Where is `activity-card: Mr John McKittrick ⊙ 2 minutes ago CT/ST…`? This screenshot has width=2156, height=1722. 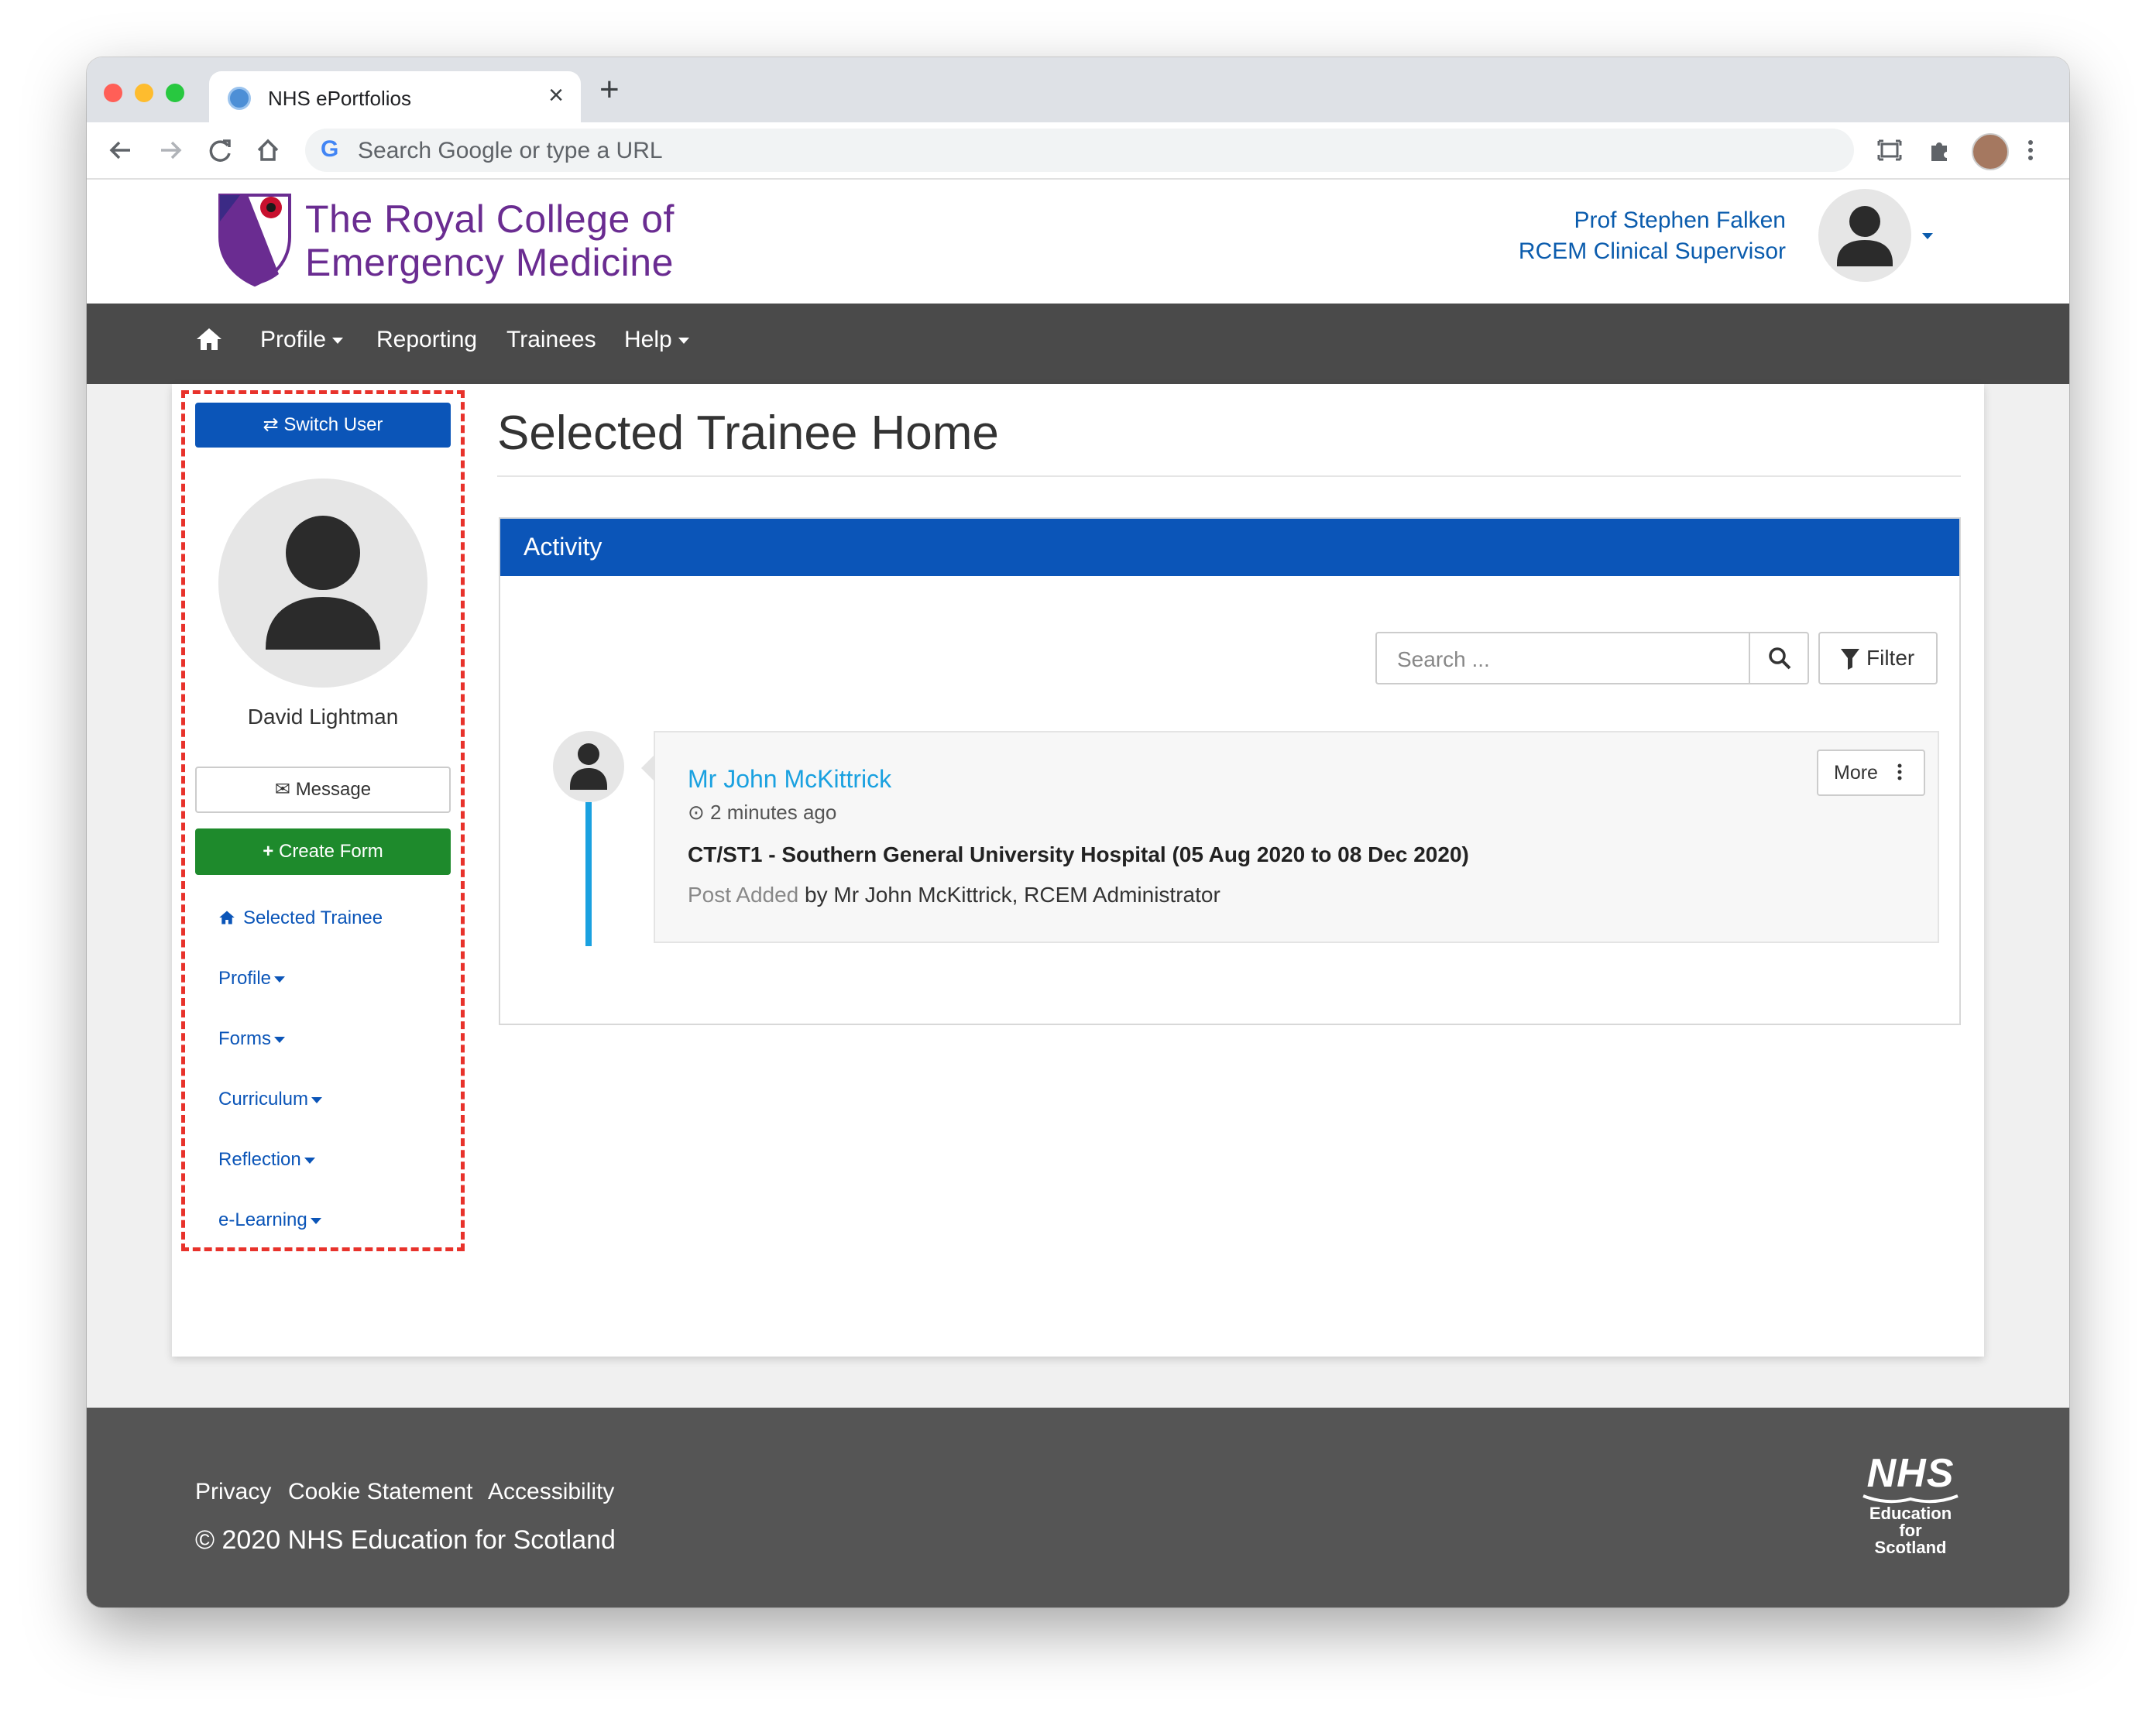
activity-card: Mr John McKittrick ⊙ 2 minutes ago CT/ST… is located at coordinates (1297, 837).